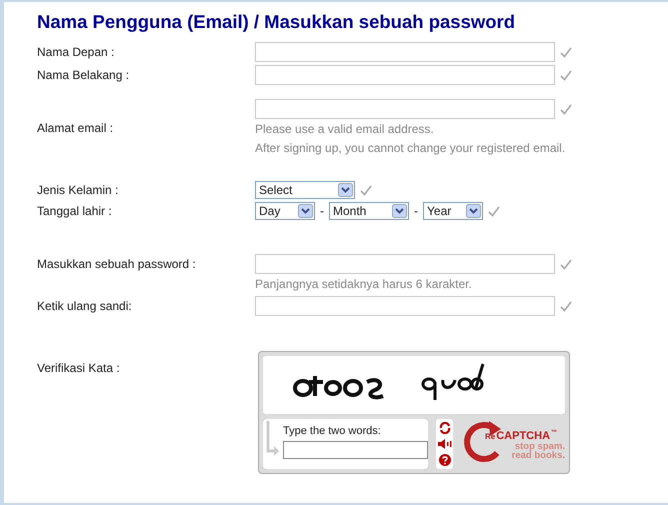 This screenshot has height=505, width=668. Describe the element at coordinates (75, 128) in the screenshot. I see `field-label: Alamat email :` at that location.